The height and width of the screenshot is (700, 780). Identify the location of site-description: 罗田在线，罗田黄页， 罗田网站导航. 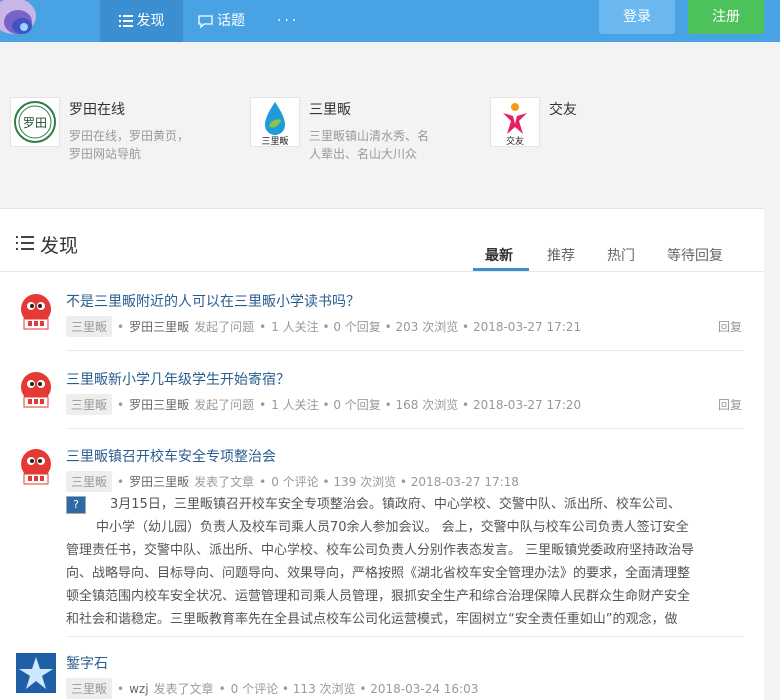
(133, 145).